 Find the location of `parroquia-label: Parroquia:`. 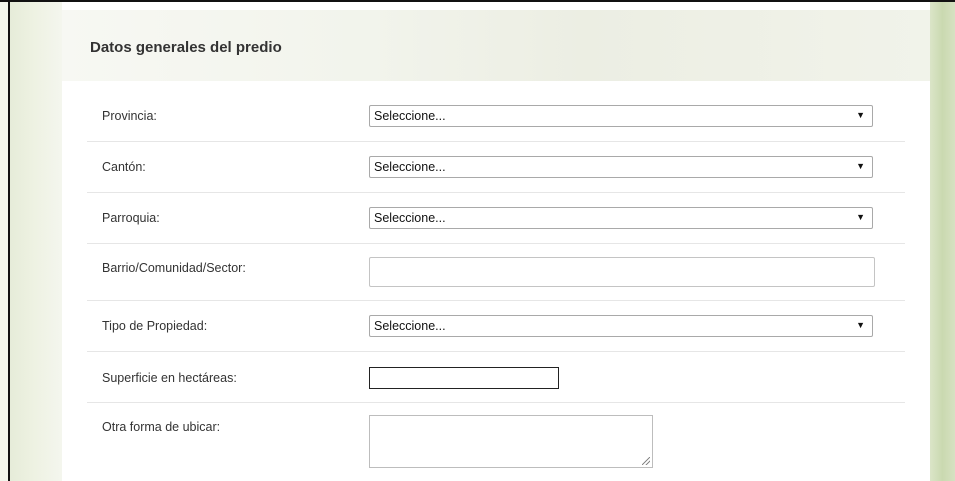

parroquia-label: Parroquia: is located at coordinates (131, 218).